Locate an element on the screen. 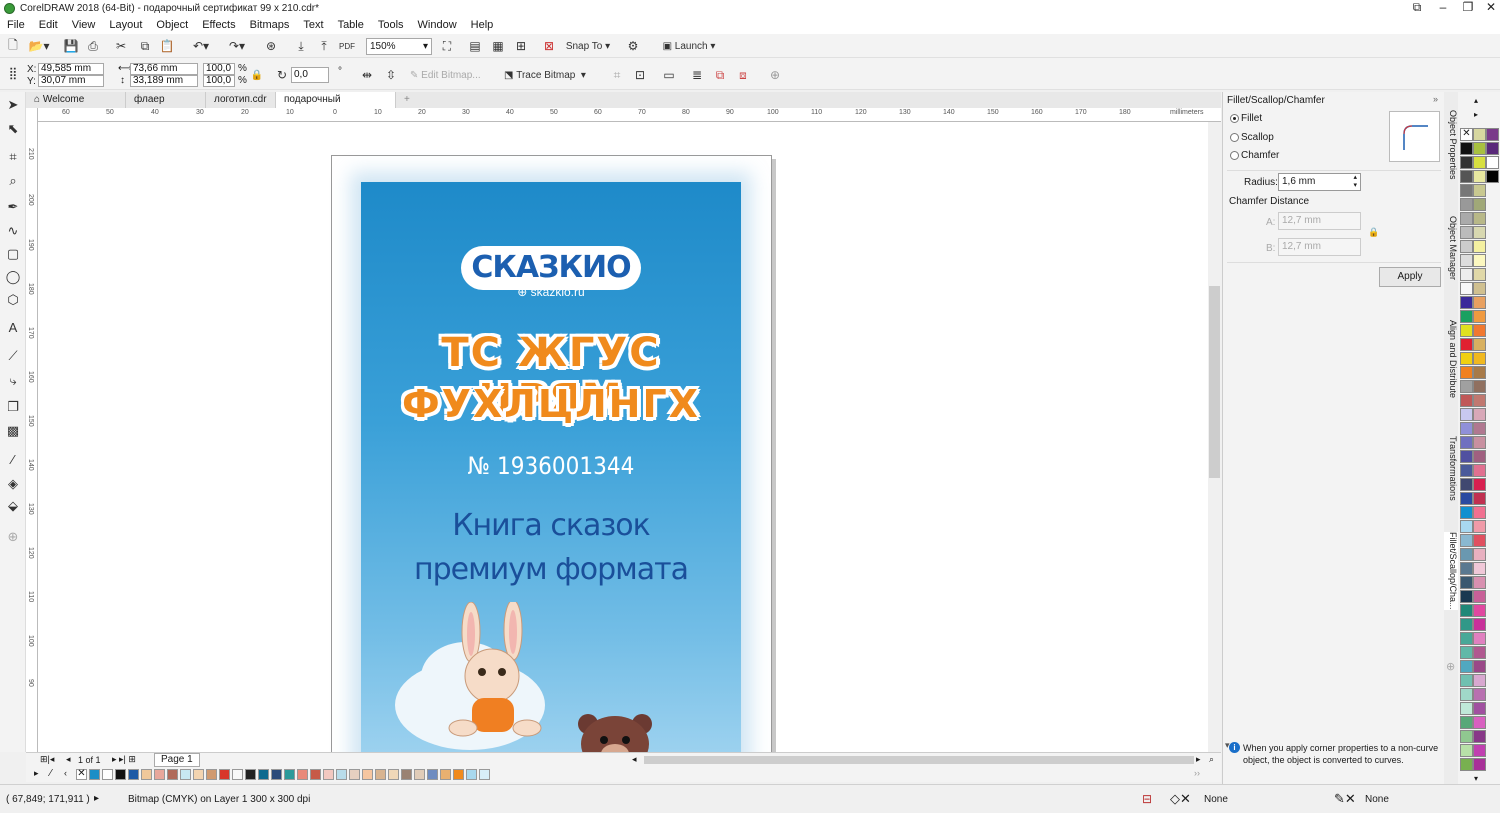 This screenshot has height=813, width=1500. undo-icon: ↶▾ is located at coordinates (201, 46).